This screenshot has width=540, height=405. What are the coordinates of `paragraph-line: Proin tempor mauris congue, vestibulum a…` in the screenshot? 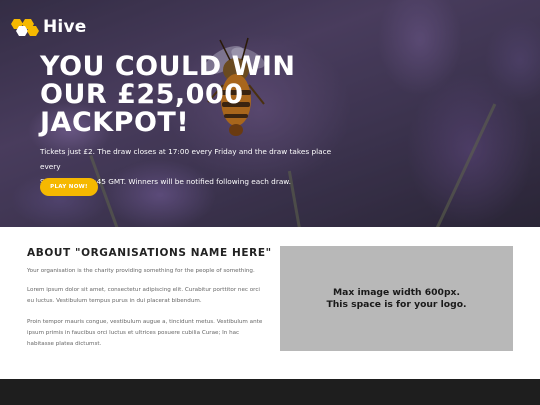 It's located at (145, 322).